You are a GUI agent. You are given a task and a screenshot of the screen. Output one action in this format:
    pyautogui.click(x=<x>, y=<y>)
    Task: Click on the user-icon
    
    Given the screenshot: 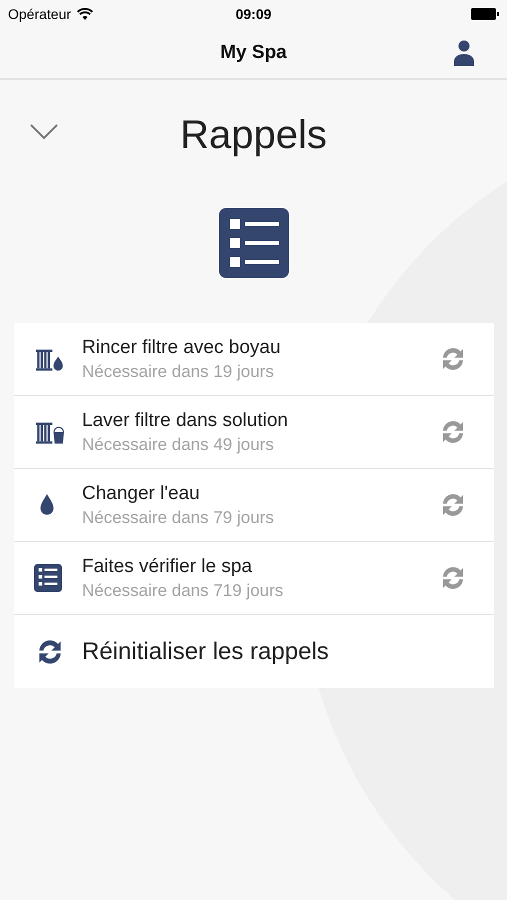 What is the action you would take?
    pyautogui.click(x=464, y=53)
    